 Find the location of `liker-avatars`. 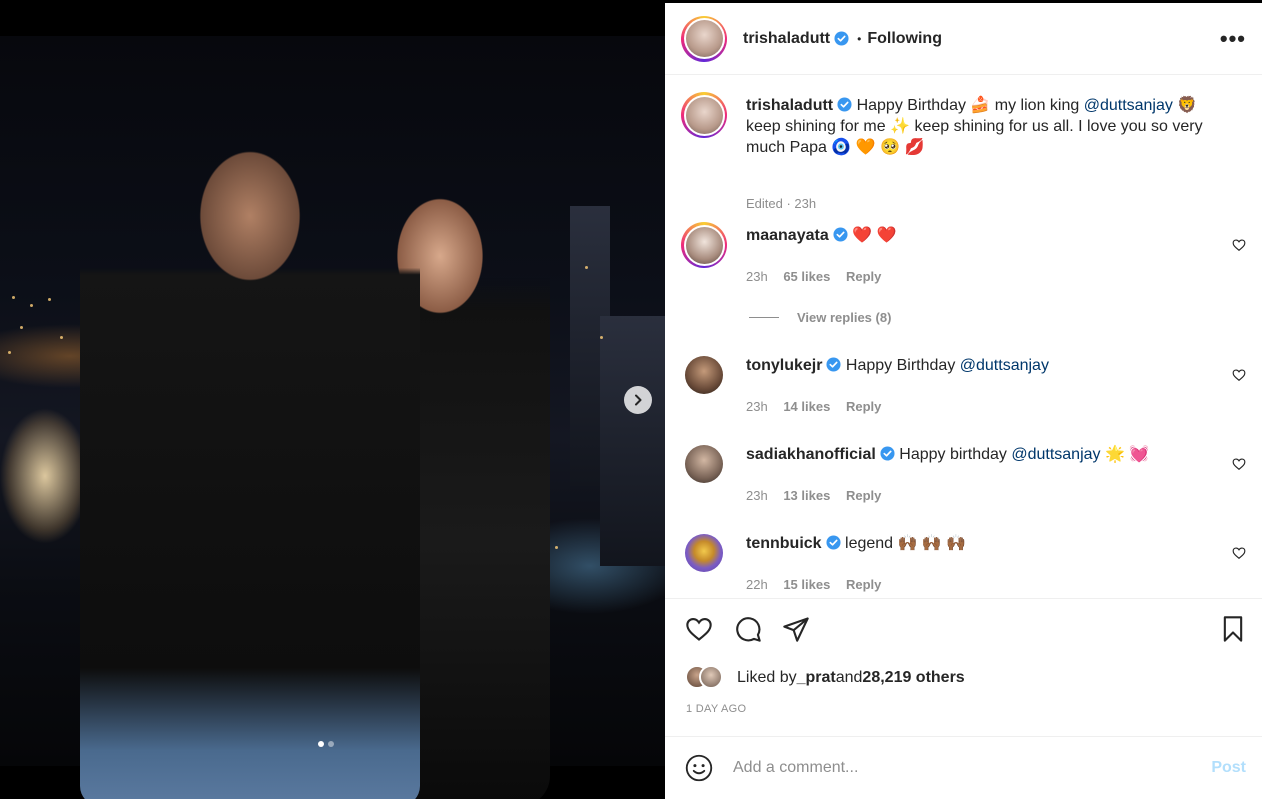

liker-avatars is located at coordinates (708, 678).